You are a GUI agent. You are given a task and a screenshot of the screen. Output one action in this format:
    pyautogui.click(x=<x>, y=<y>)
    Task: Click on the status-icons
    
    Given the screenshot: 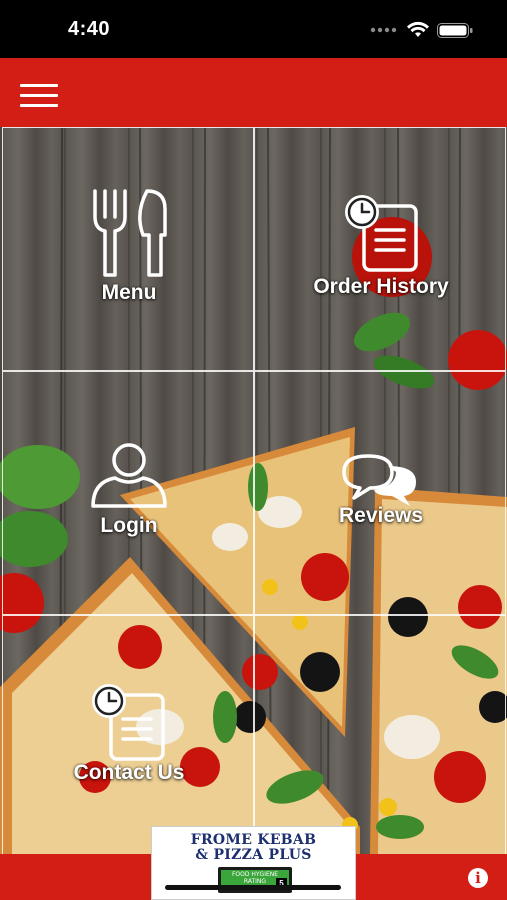 What is the action you would take?
    pyautogui.click(x=422, y=30)
    